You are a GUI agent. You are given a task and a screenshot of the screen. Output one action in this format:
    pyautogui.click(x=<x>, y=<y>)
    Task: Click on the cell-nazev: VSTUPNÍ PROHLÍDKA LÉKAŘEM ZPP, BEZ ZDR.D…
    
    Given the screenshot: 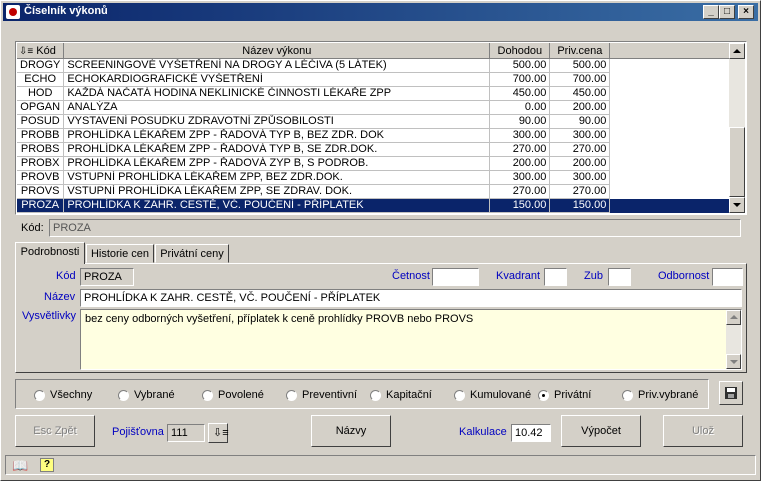 What is the action you would take?
    pyautogui.click(x=277, y=177)
    